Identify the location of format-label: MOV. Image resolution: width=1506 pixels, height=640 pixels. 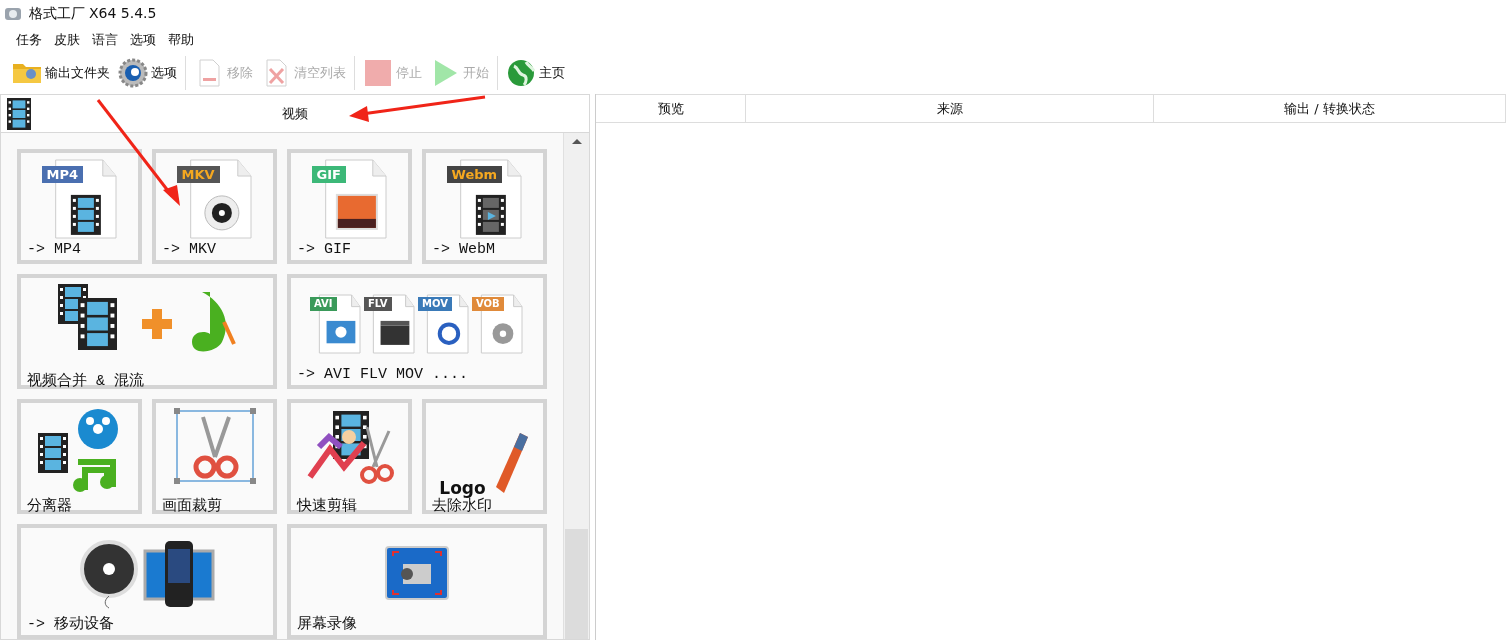
(435, 303).